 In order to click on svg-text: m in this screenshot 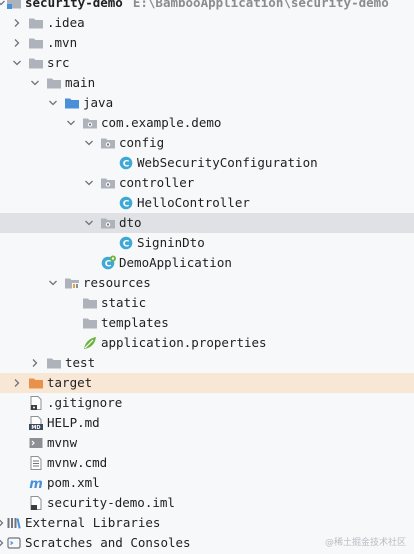, I will do `click(36, 484)`.